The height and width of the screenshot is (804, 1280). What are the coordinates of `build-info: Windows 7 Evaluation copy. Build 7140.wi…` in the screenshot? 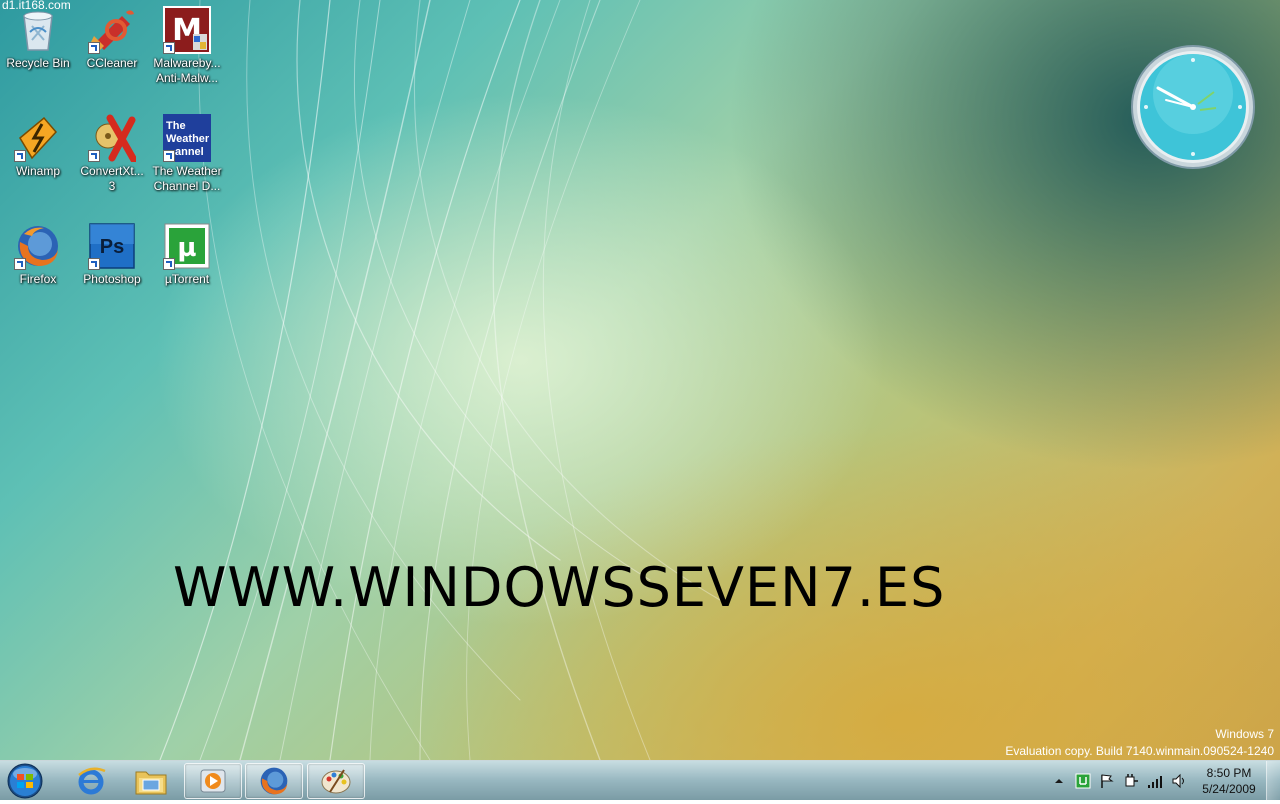 It's located at (1139, 743).